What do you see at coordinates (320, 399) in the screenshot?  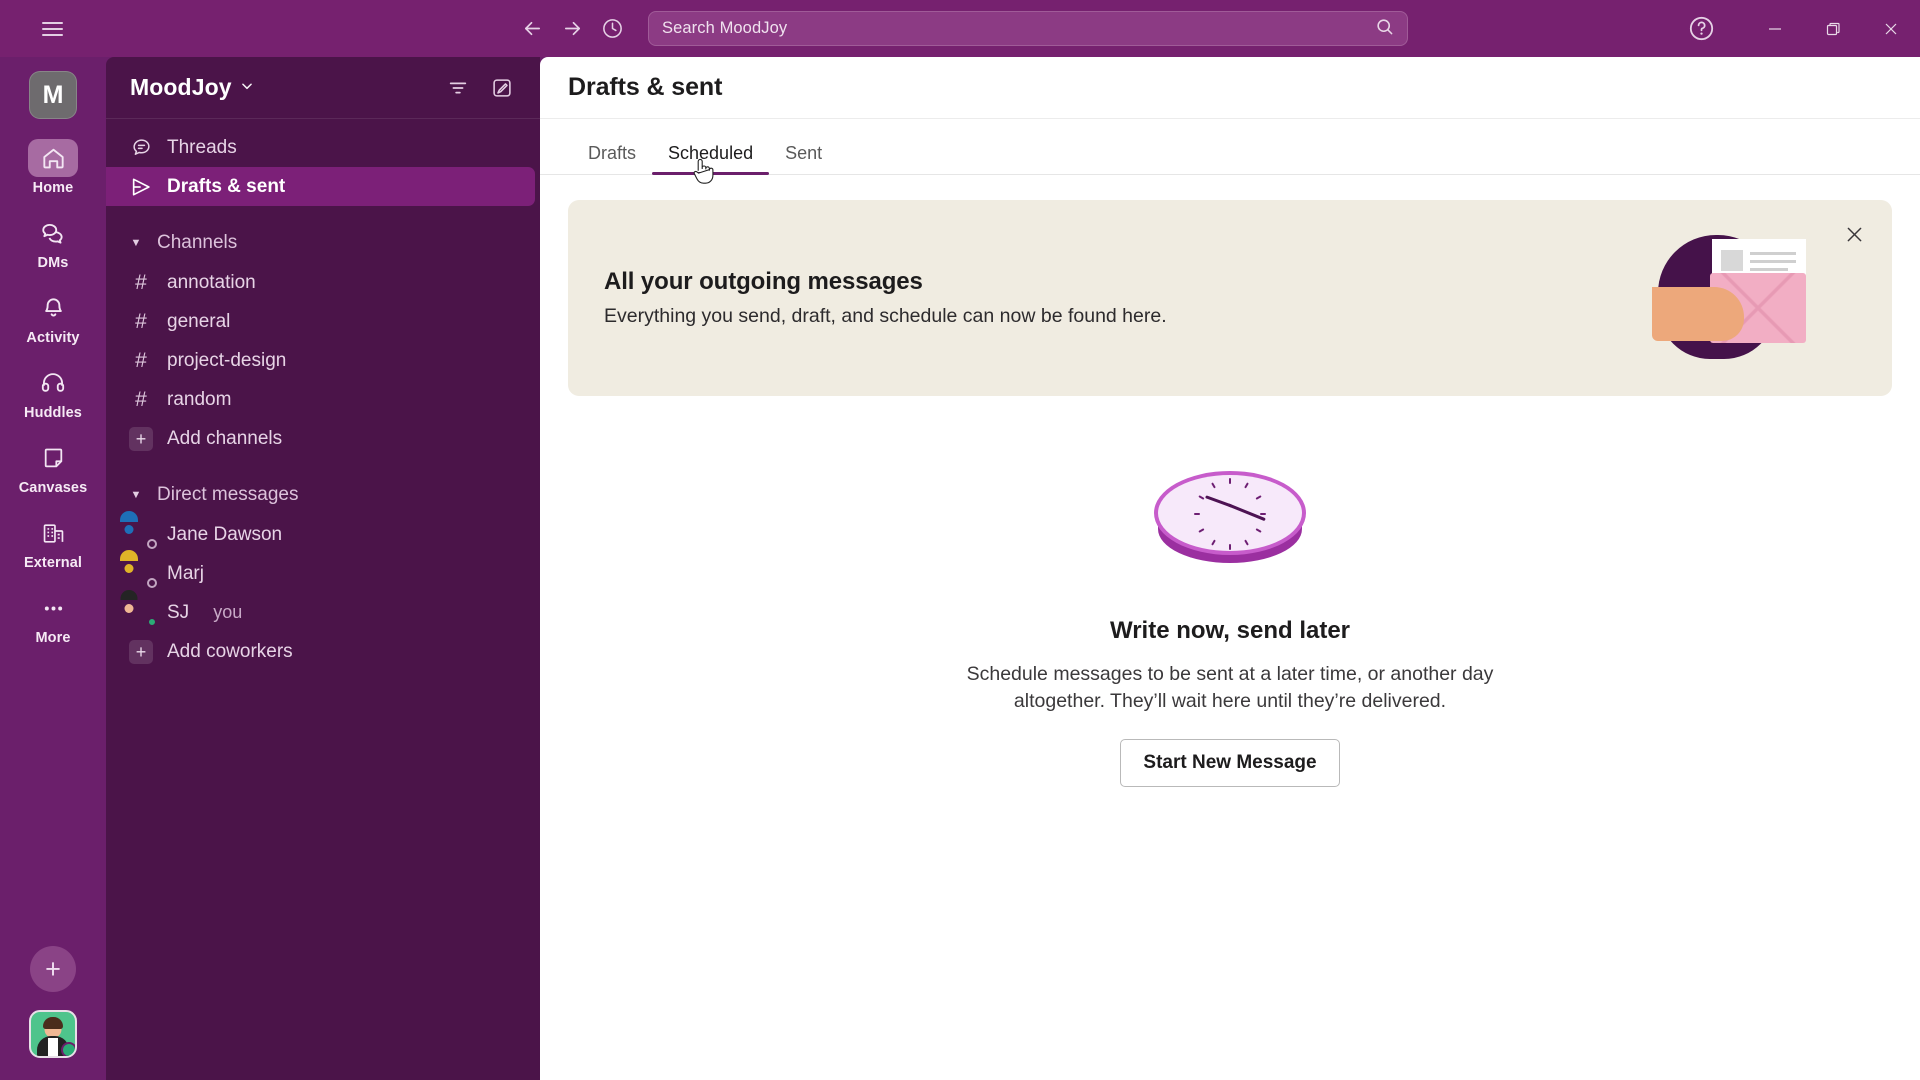 I see `channel-item-random: # random` at bounding box center [320, 399].